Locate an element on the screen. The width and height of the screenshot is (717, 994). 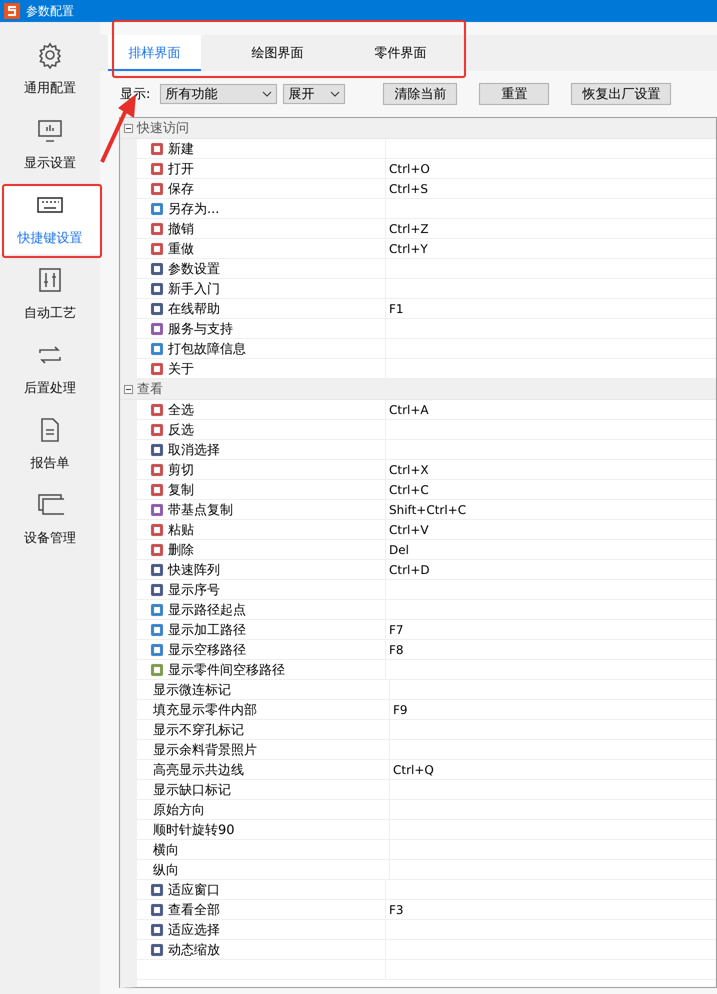
shortcut-key: F3 is located at coordinates (396, 909).